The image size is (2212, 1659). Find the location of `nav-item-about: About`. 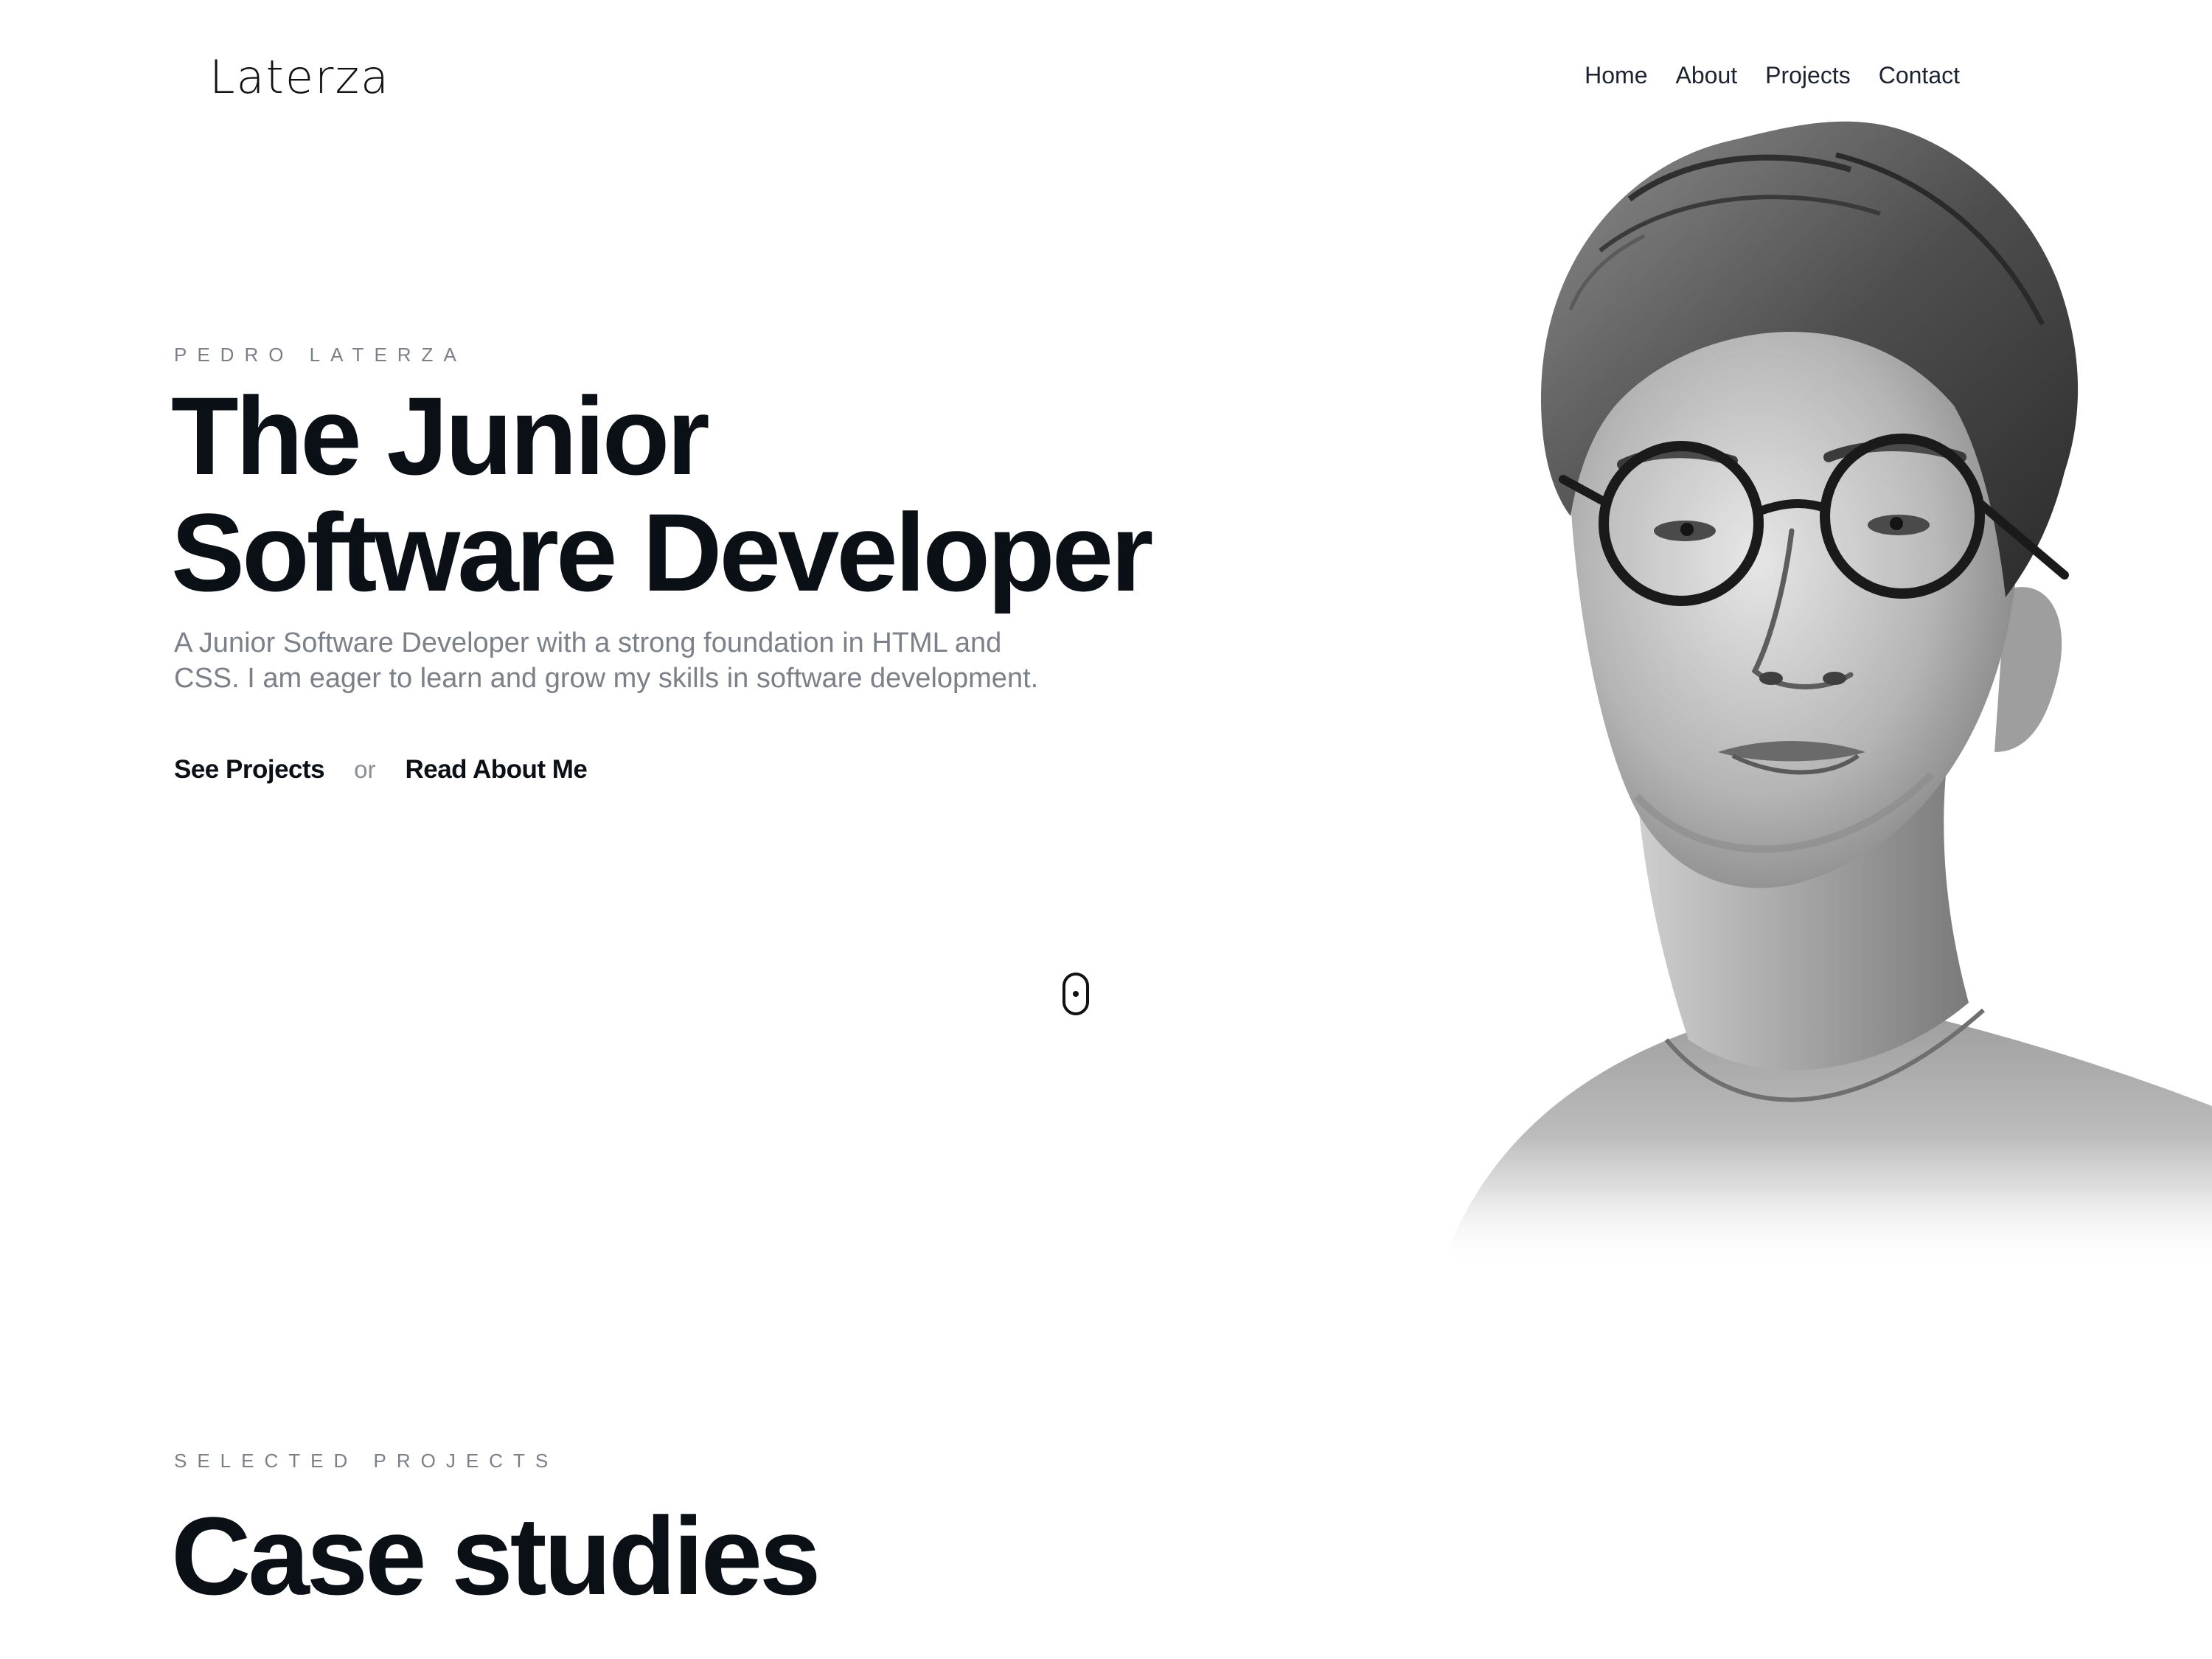

nav-item-about: About is located at coordinates (1707, 75).